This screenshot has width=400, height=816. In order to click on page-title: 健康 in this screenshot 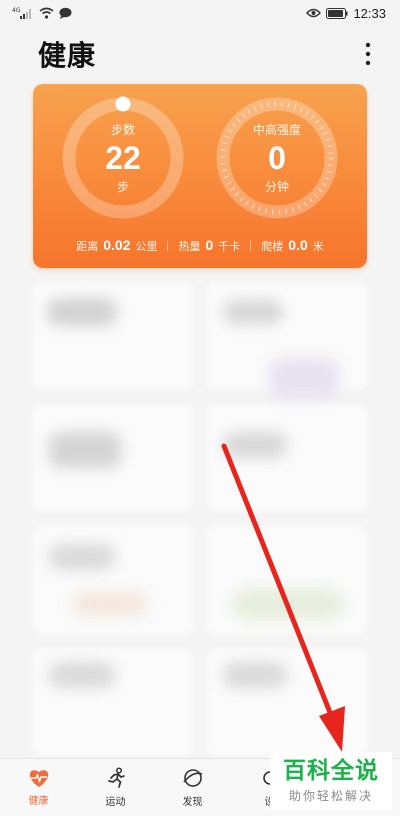, I will do `click(67, 55)`.